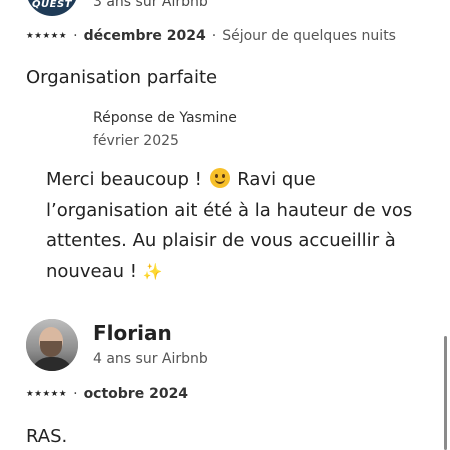 This screenshot has height=450, width=450. I want to click on reviewer-tenure: 3 ans sur Airbnb, so click(150, 5).